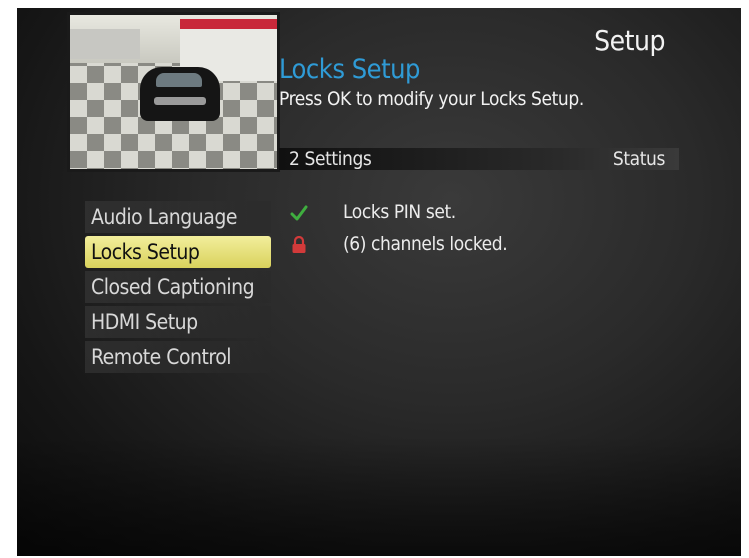 The height and width of the screenshot is (558, 749). I want to click on menu-item-closed-captioning: Closed Captioning, so click(178, 287).